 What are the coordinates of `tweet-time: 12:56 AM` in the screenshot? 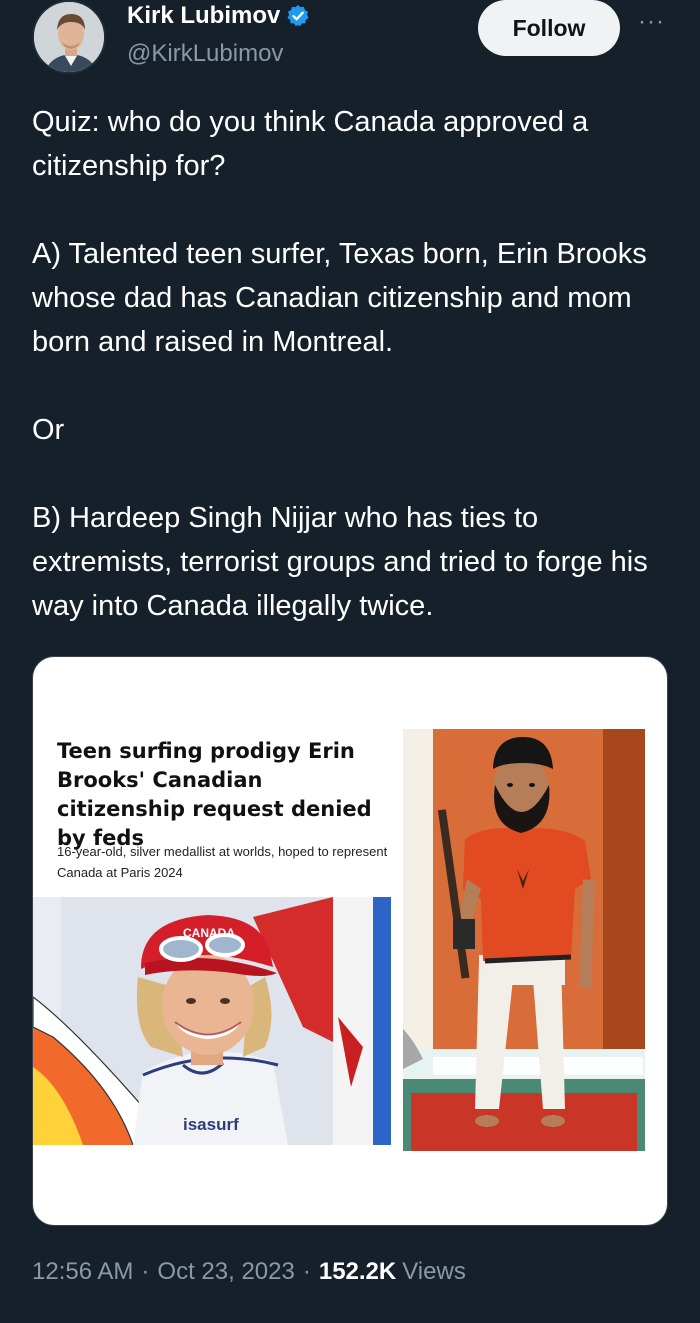 It's located at (82, 1272).